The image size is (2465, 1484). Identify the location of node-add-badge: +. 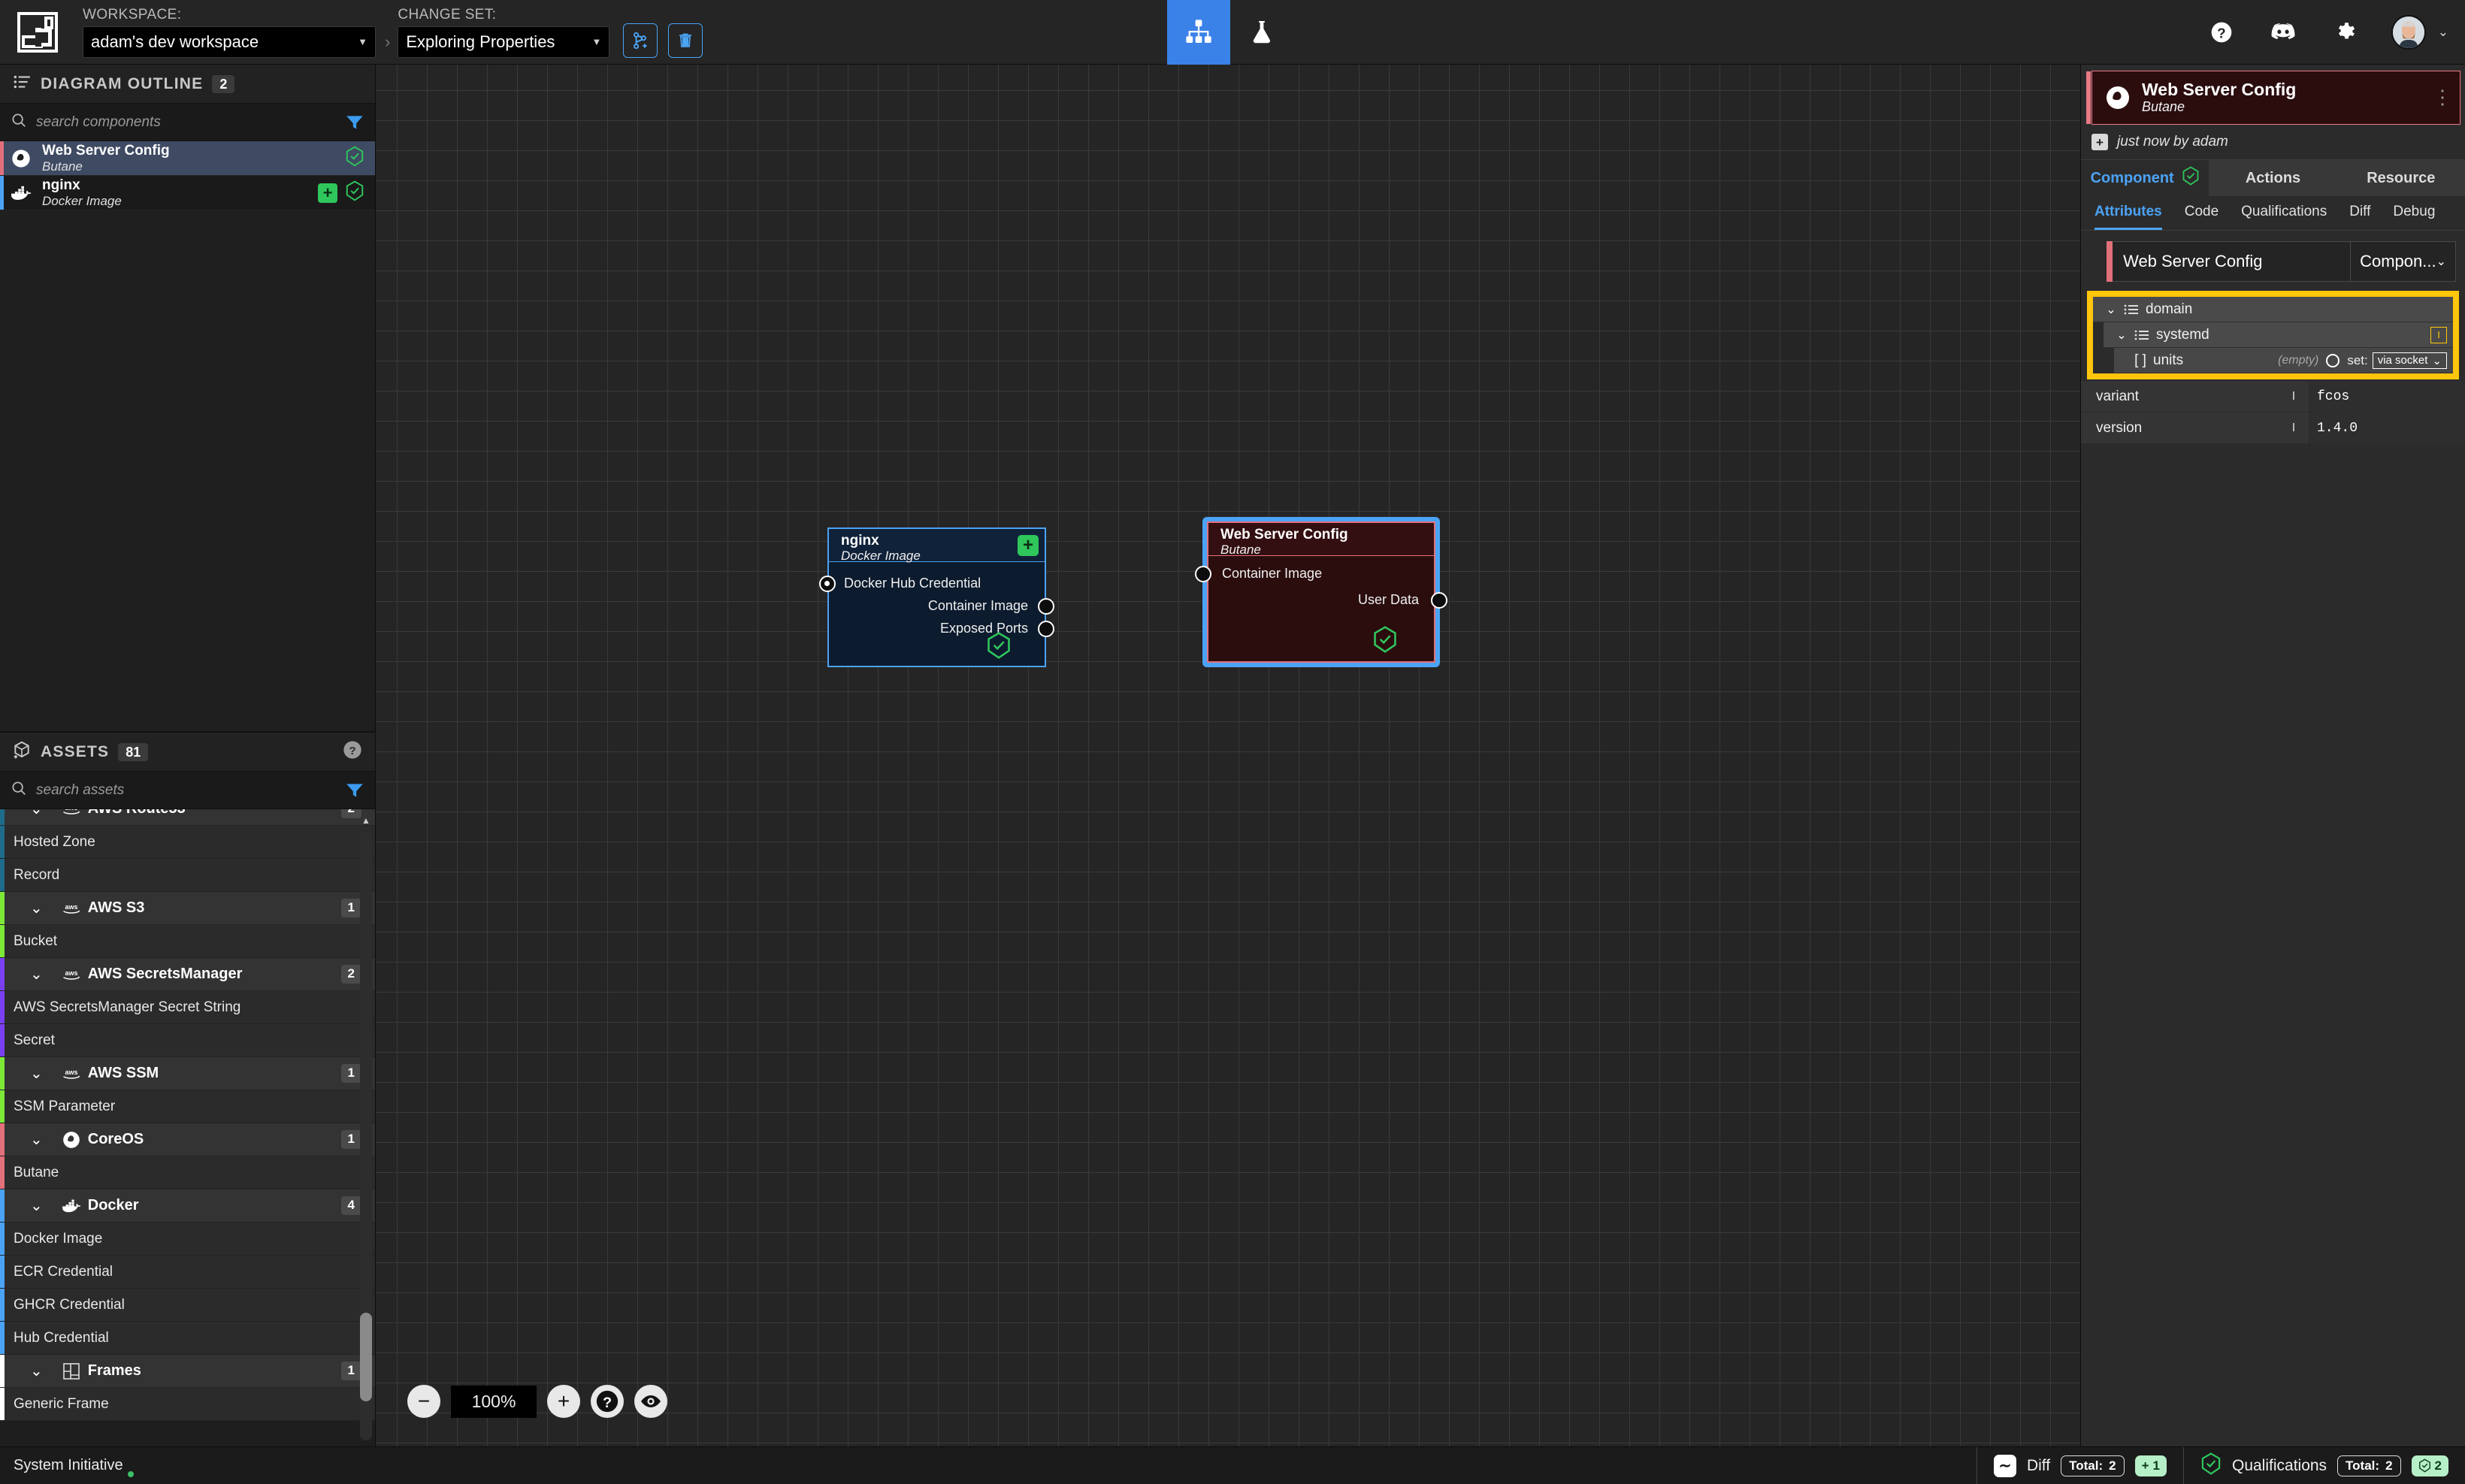
(1028, 546).